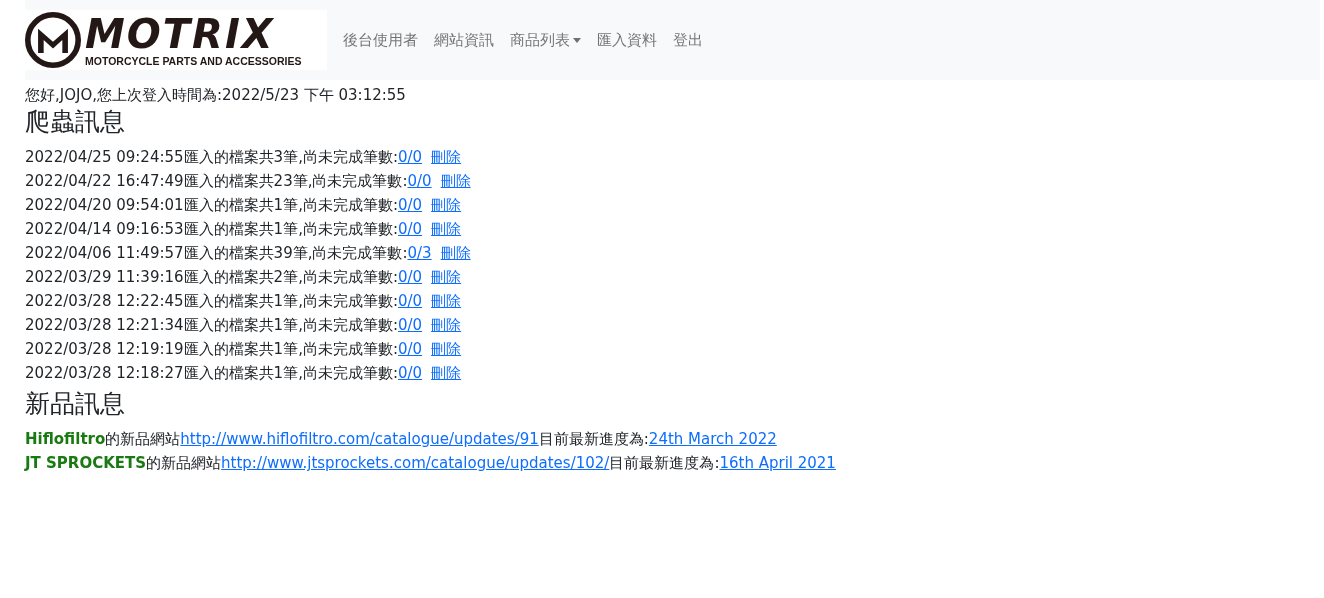 The height and width of the screenshot is (598, 1324). I want to click on nav-link: 登出, so click(688, 40).